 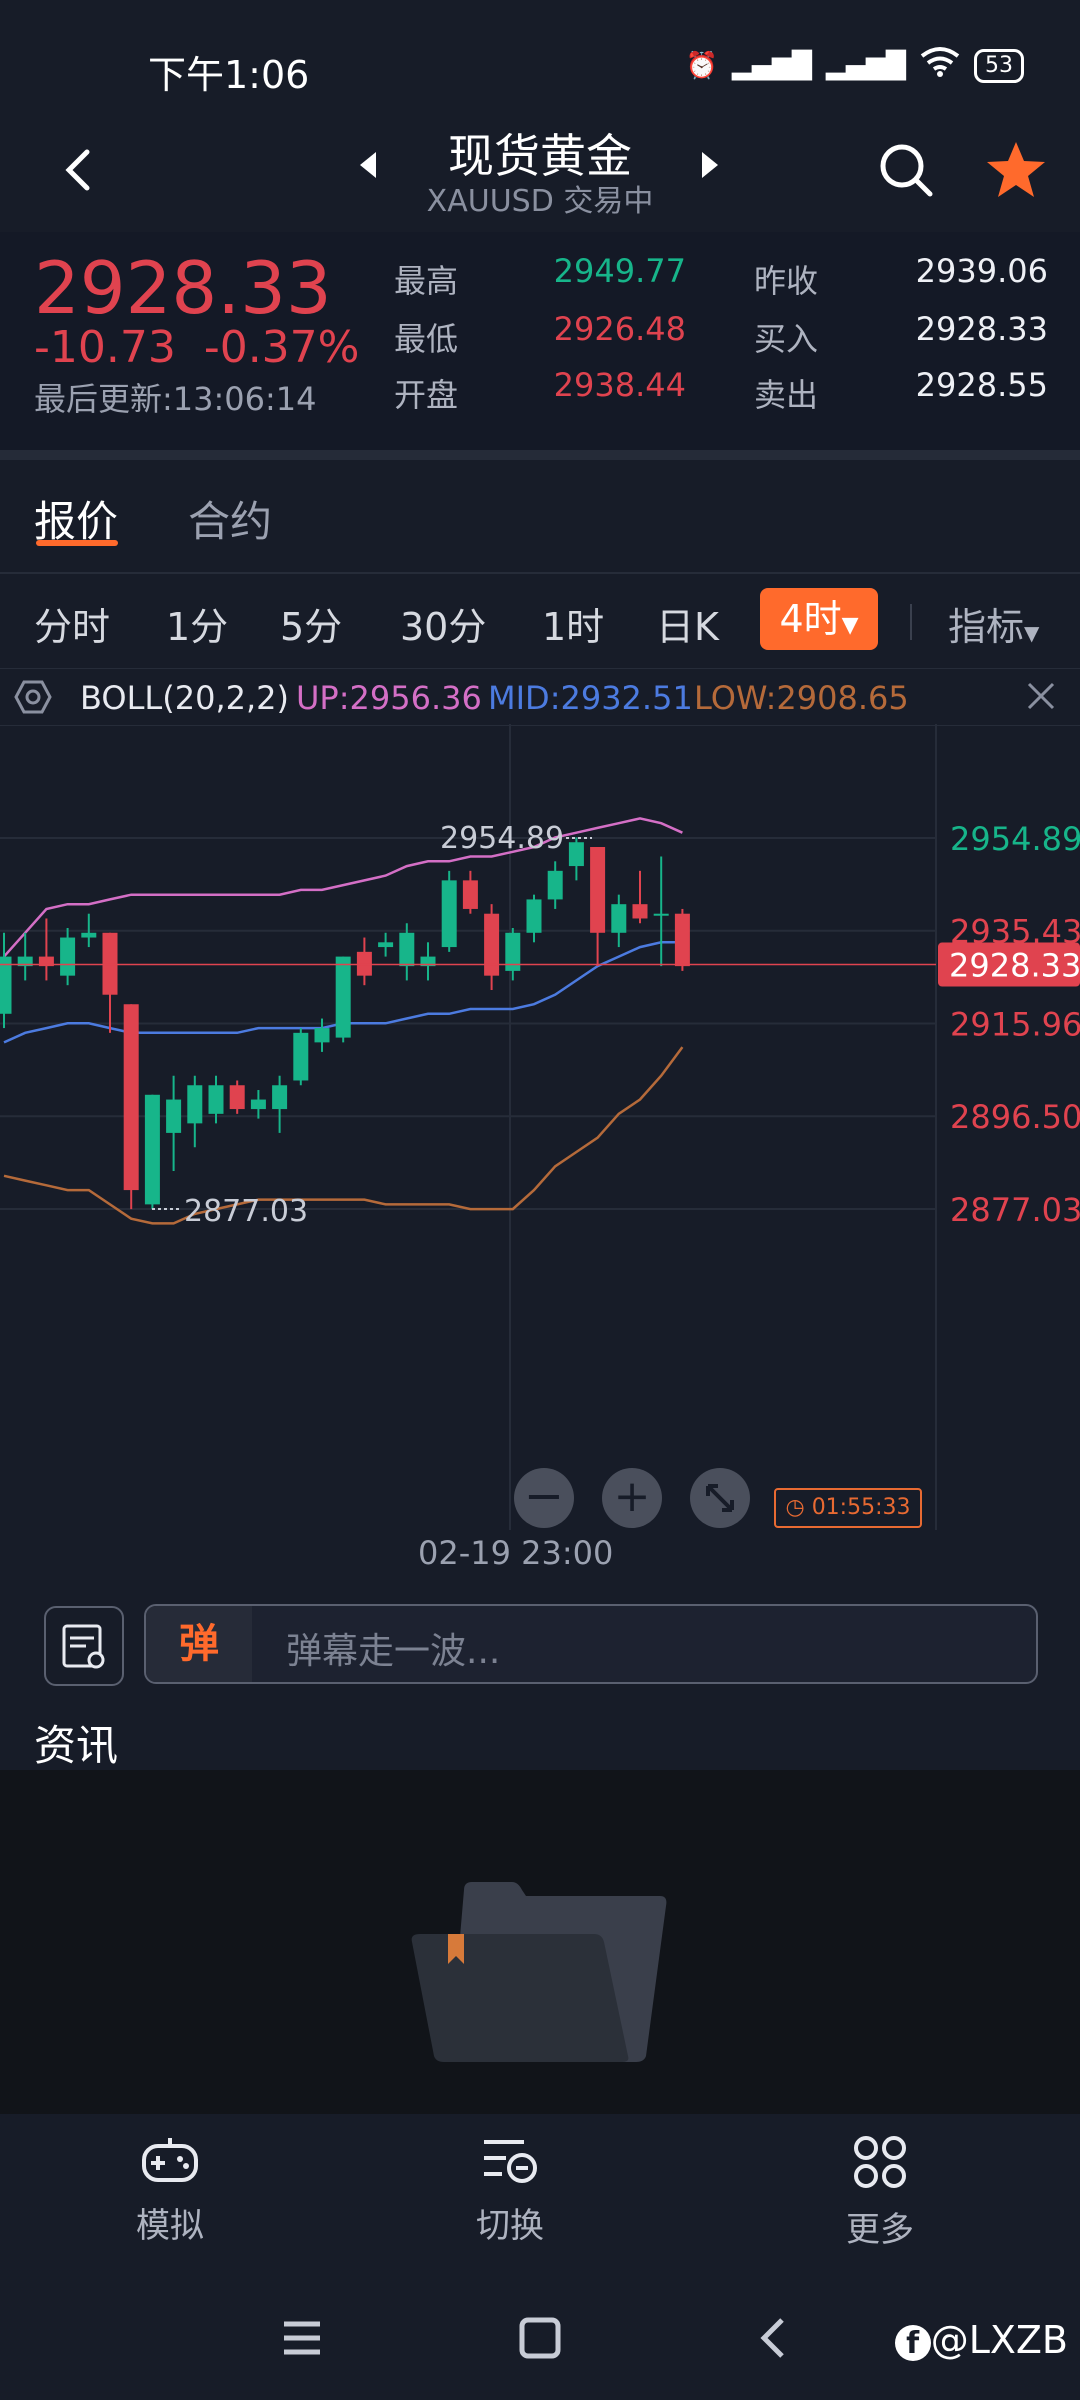 What do you see at coordinates (798, 1507) in the screenshot?
I see `clock-icon: ◷` at bounding box center [798, 1507].